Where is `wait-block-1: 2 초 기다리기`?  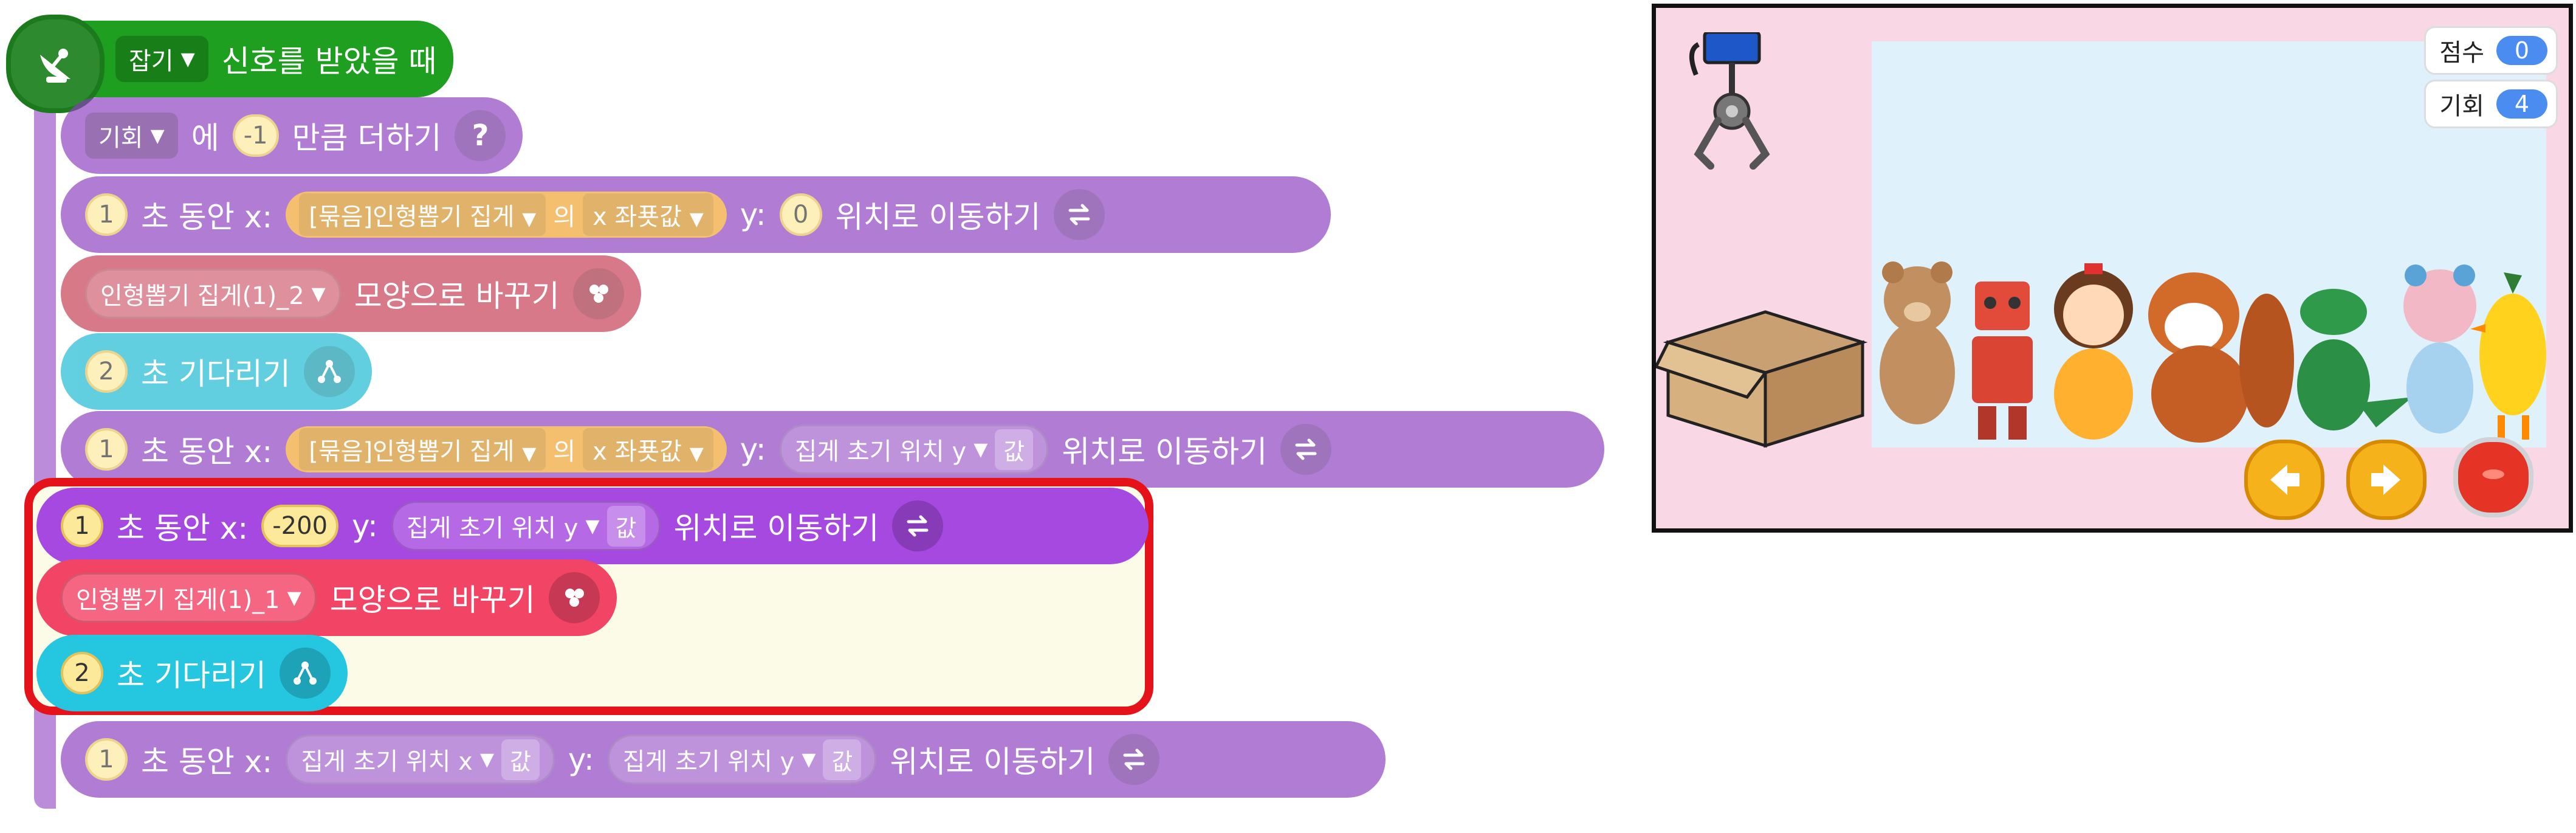 wait-block-1: 2 초 기다리기 is located at coordinates (216, 372).